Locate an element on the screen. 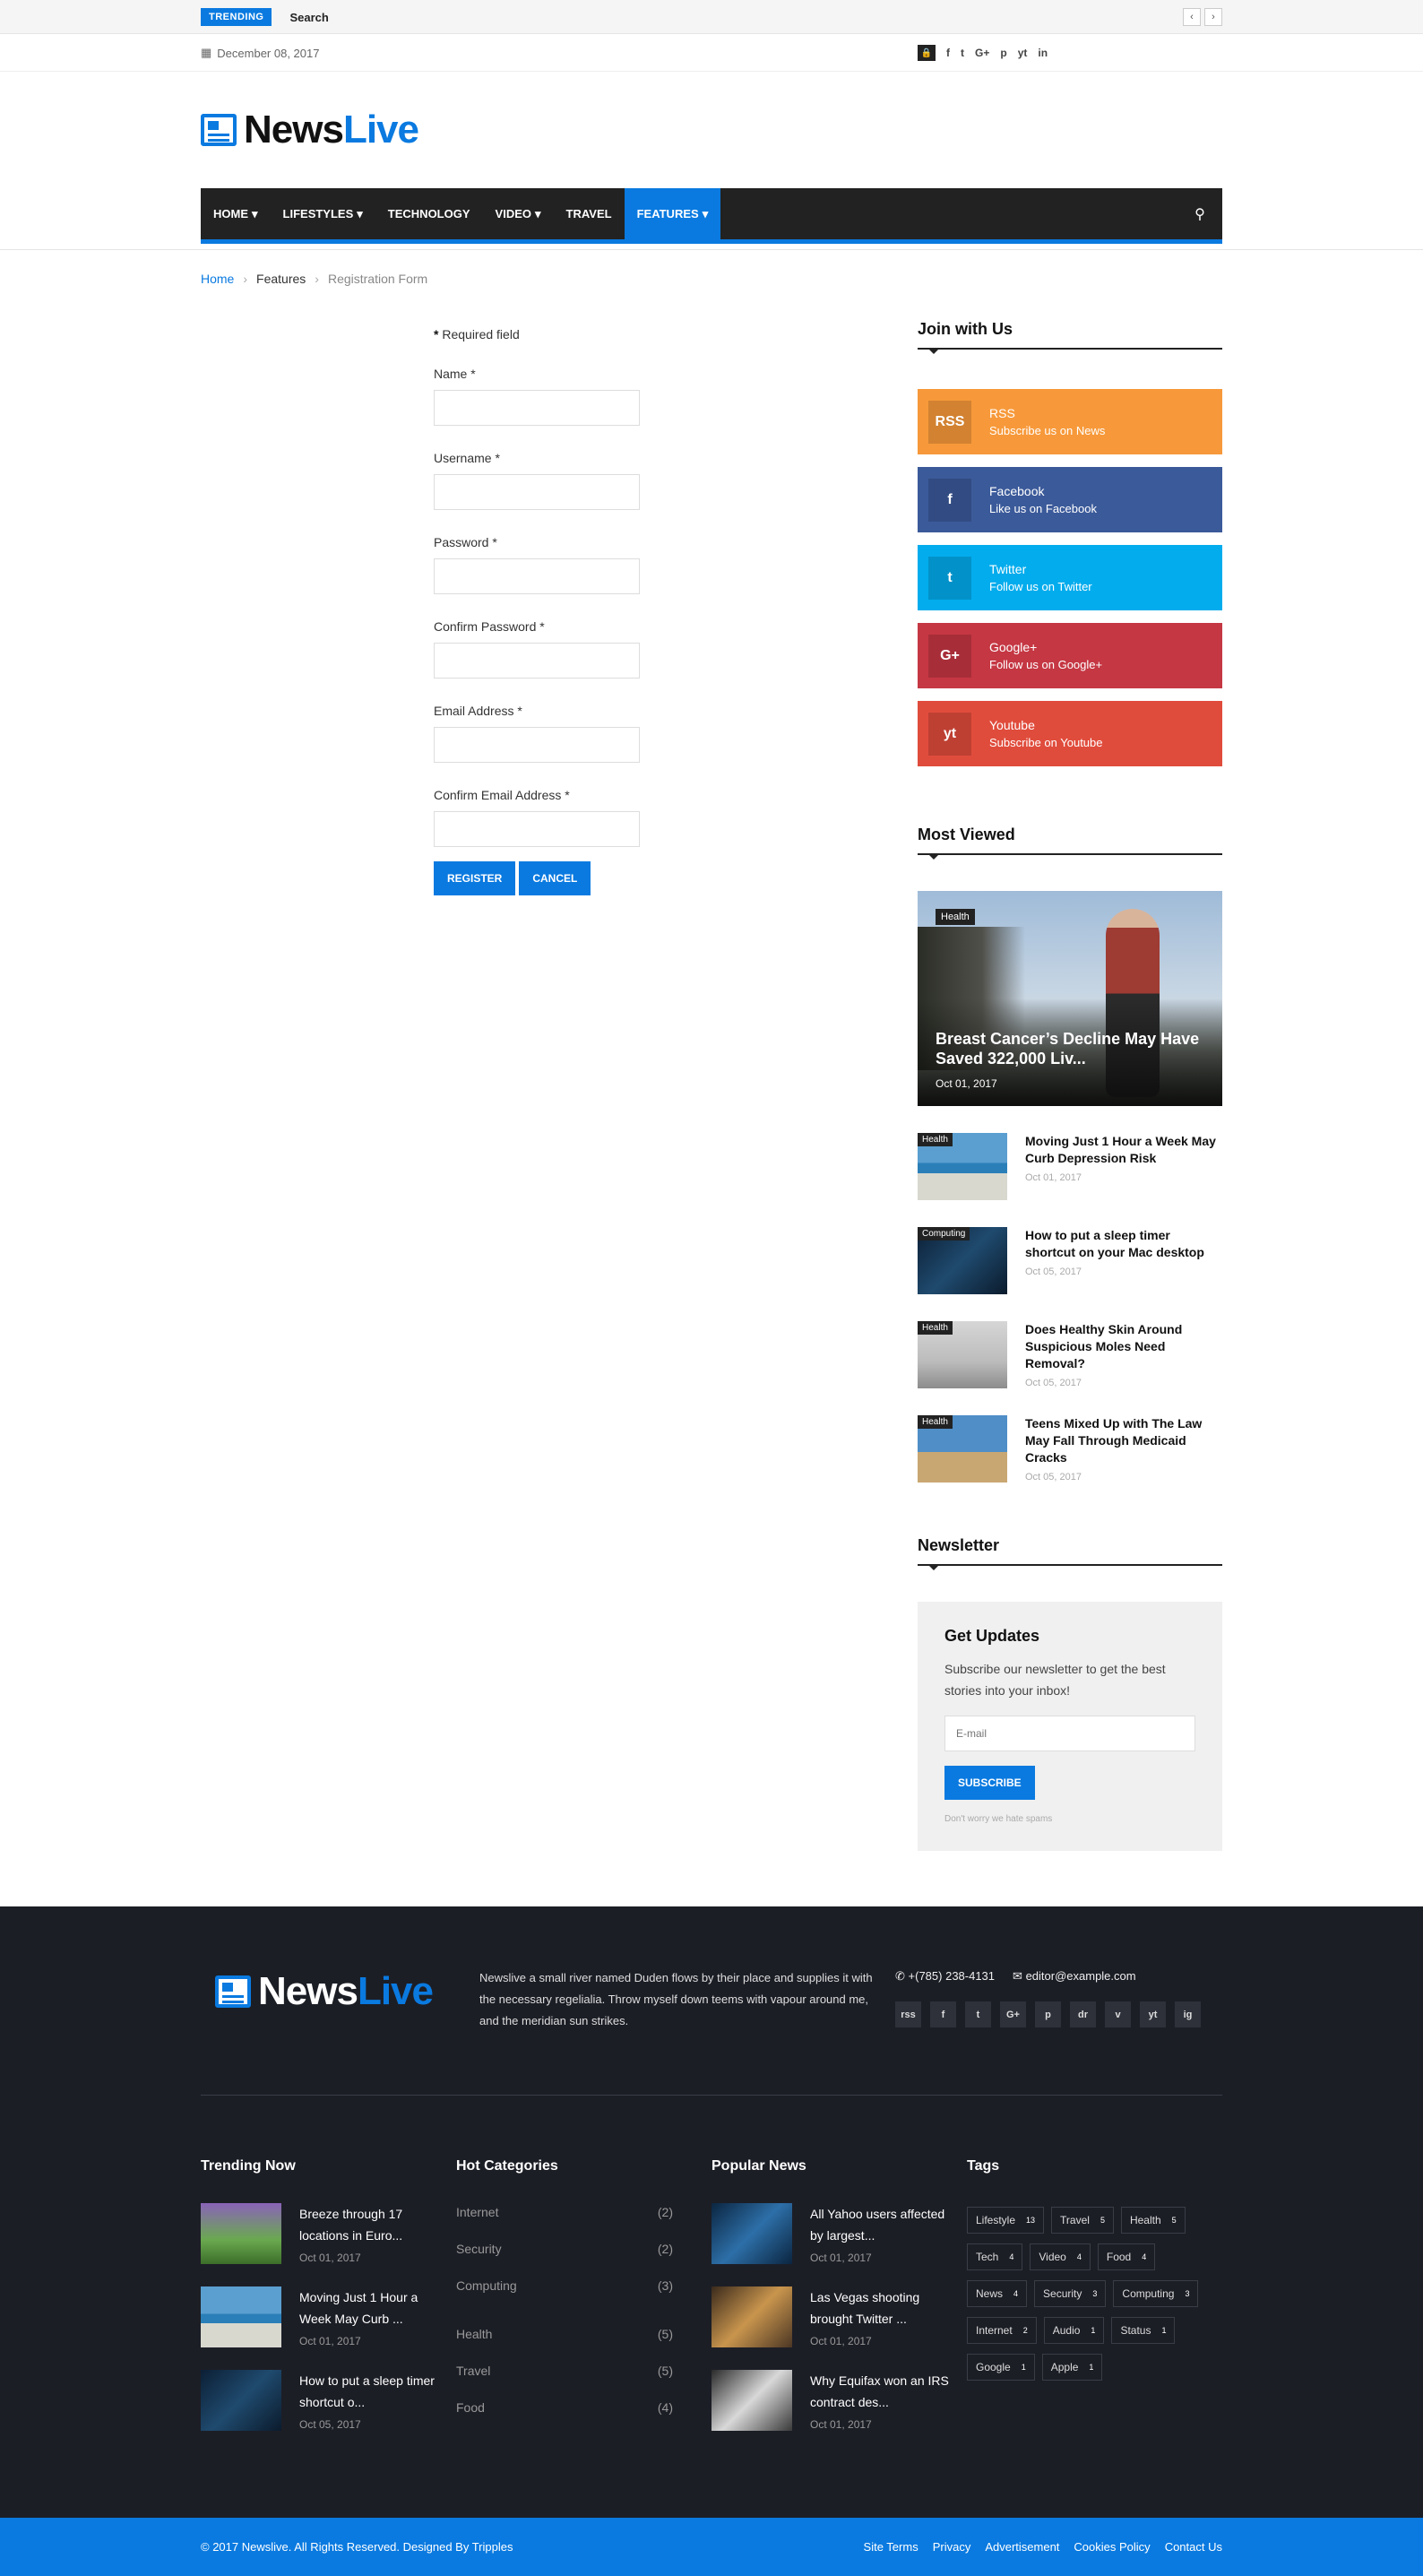  rss-box: RSS RSS Subscribe us on News is located at coordinates (1070, 421).